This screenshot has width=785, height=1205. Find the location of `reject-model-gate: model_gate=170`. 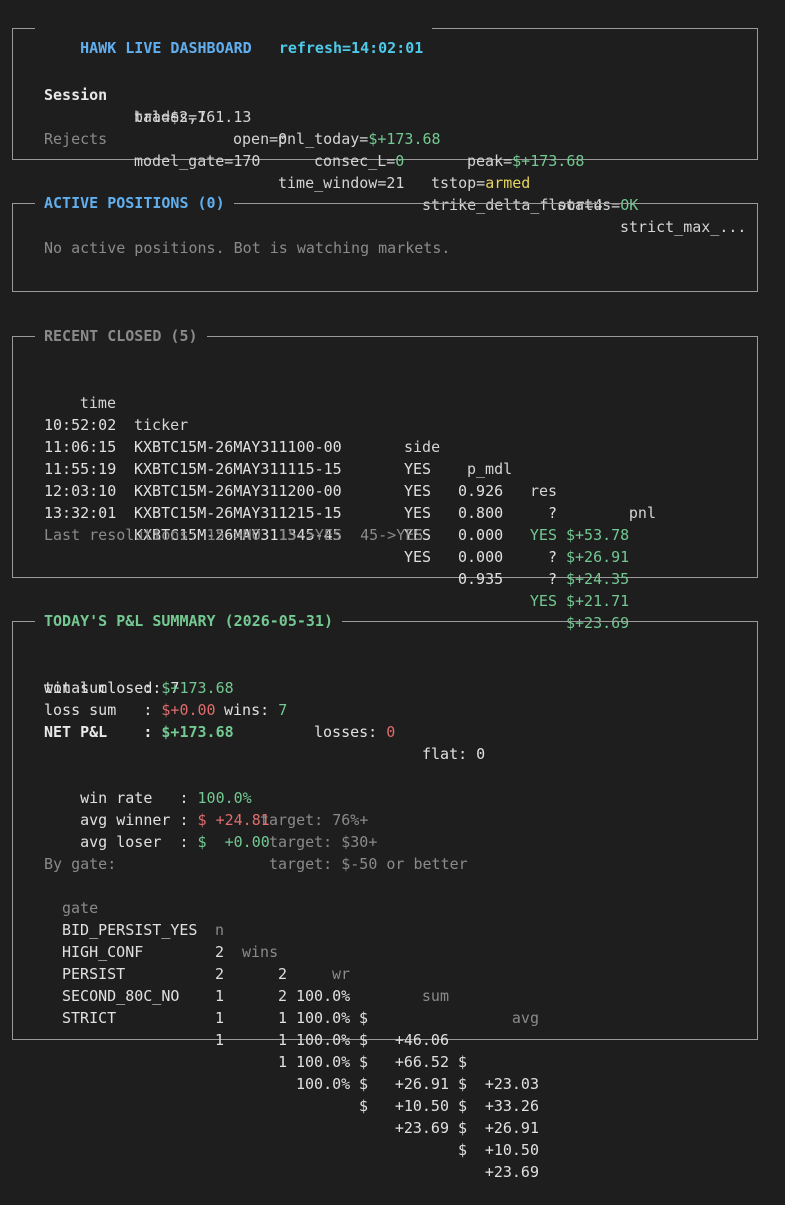

reject-model-gate: model_gate=170 is located at coordinates (197, 161).